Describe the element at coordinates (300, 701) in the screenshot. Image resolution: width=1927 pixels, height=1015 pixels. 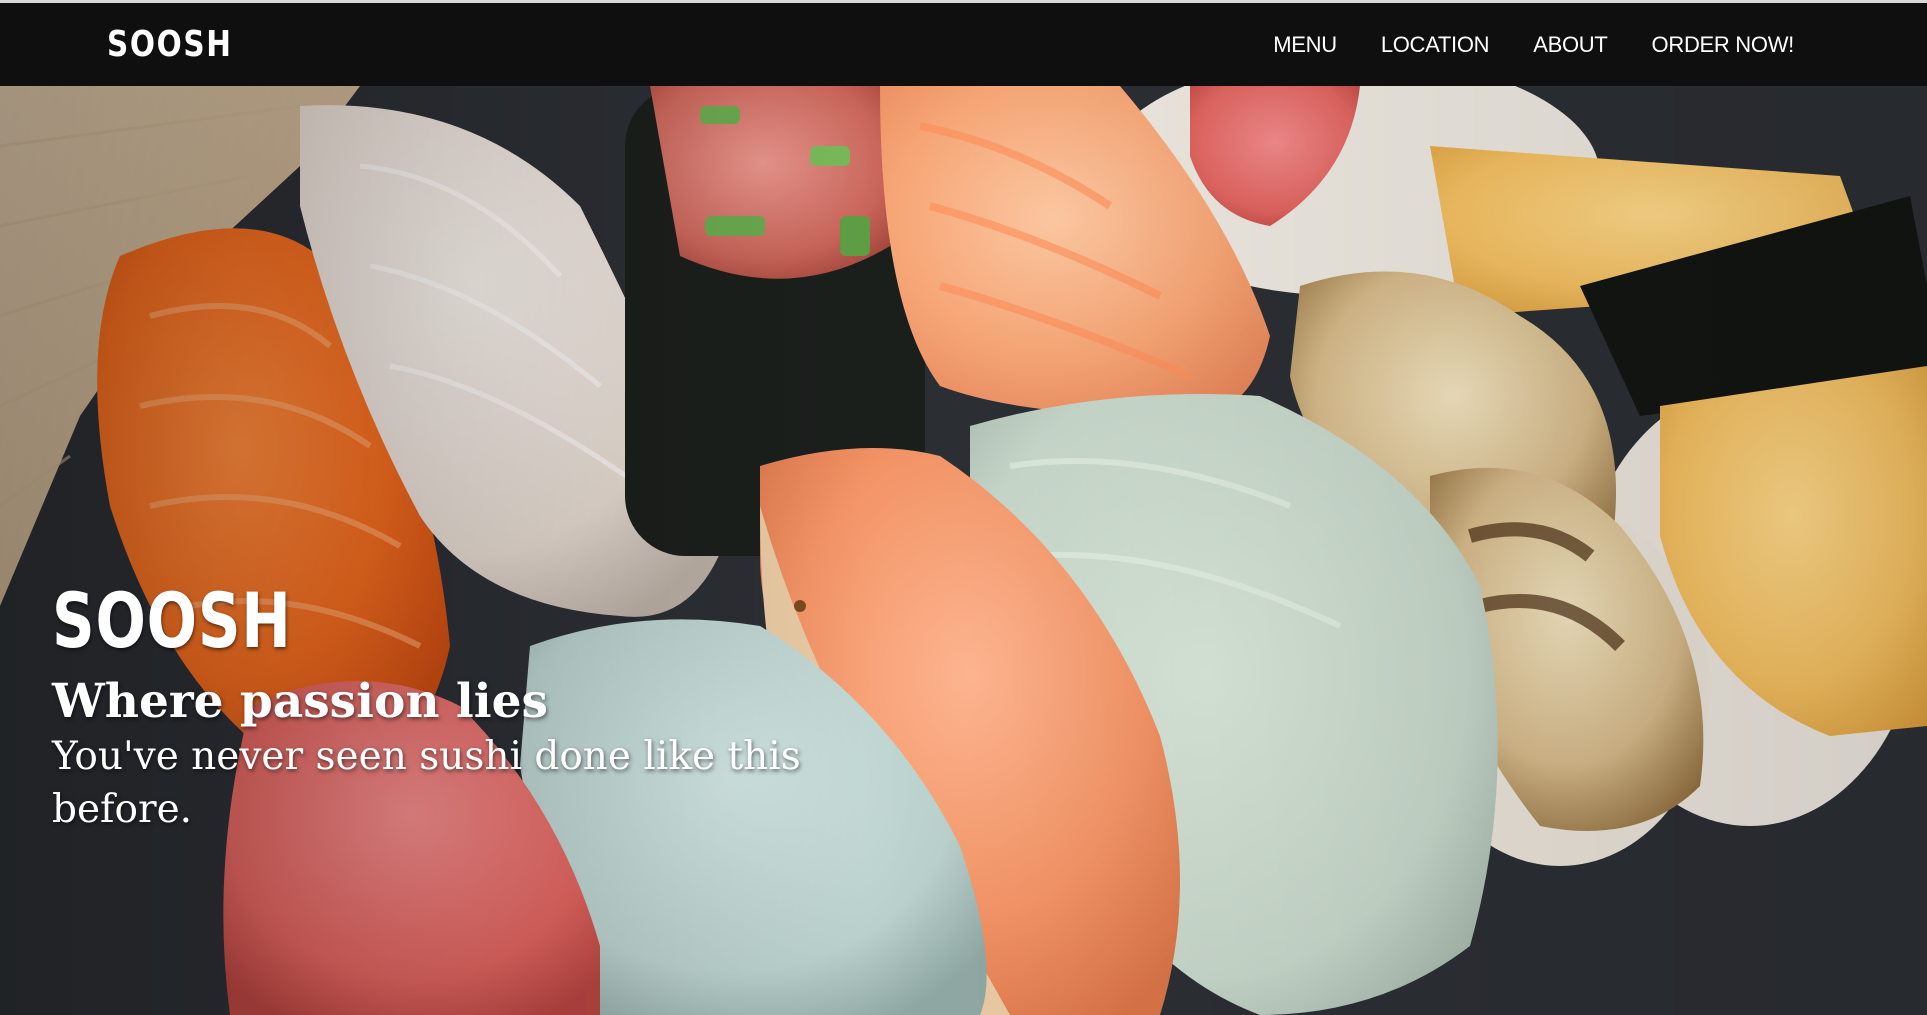
I see `hero-tagline: Where passion lies` at that location.